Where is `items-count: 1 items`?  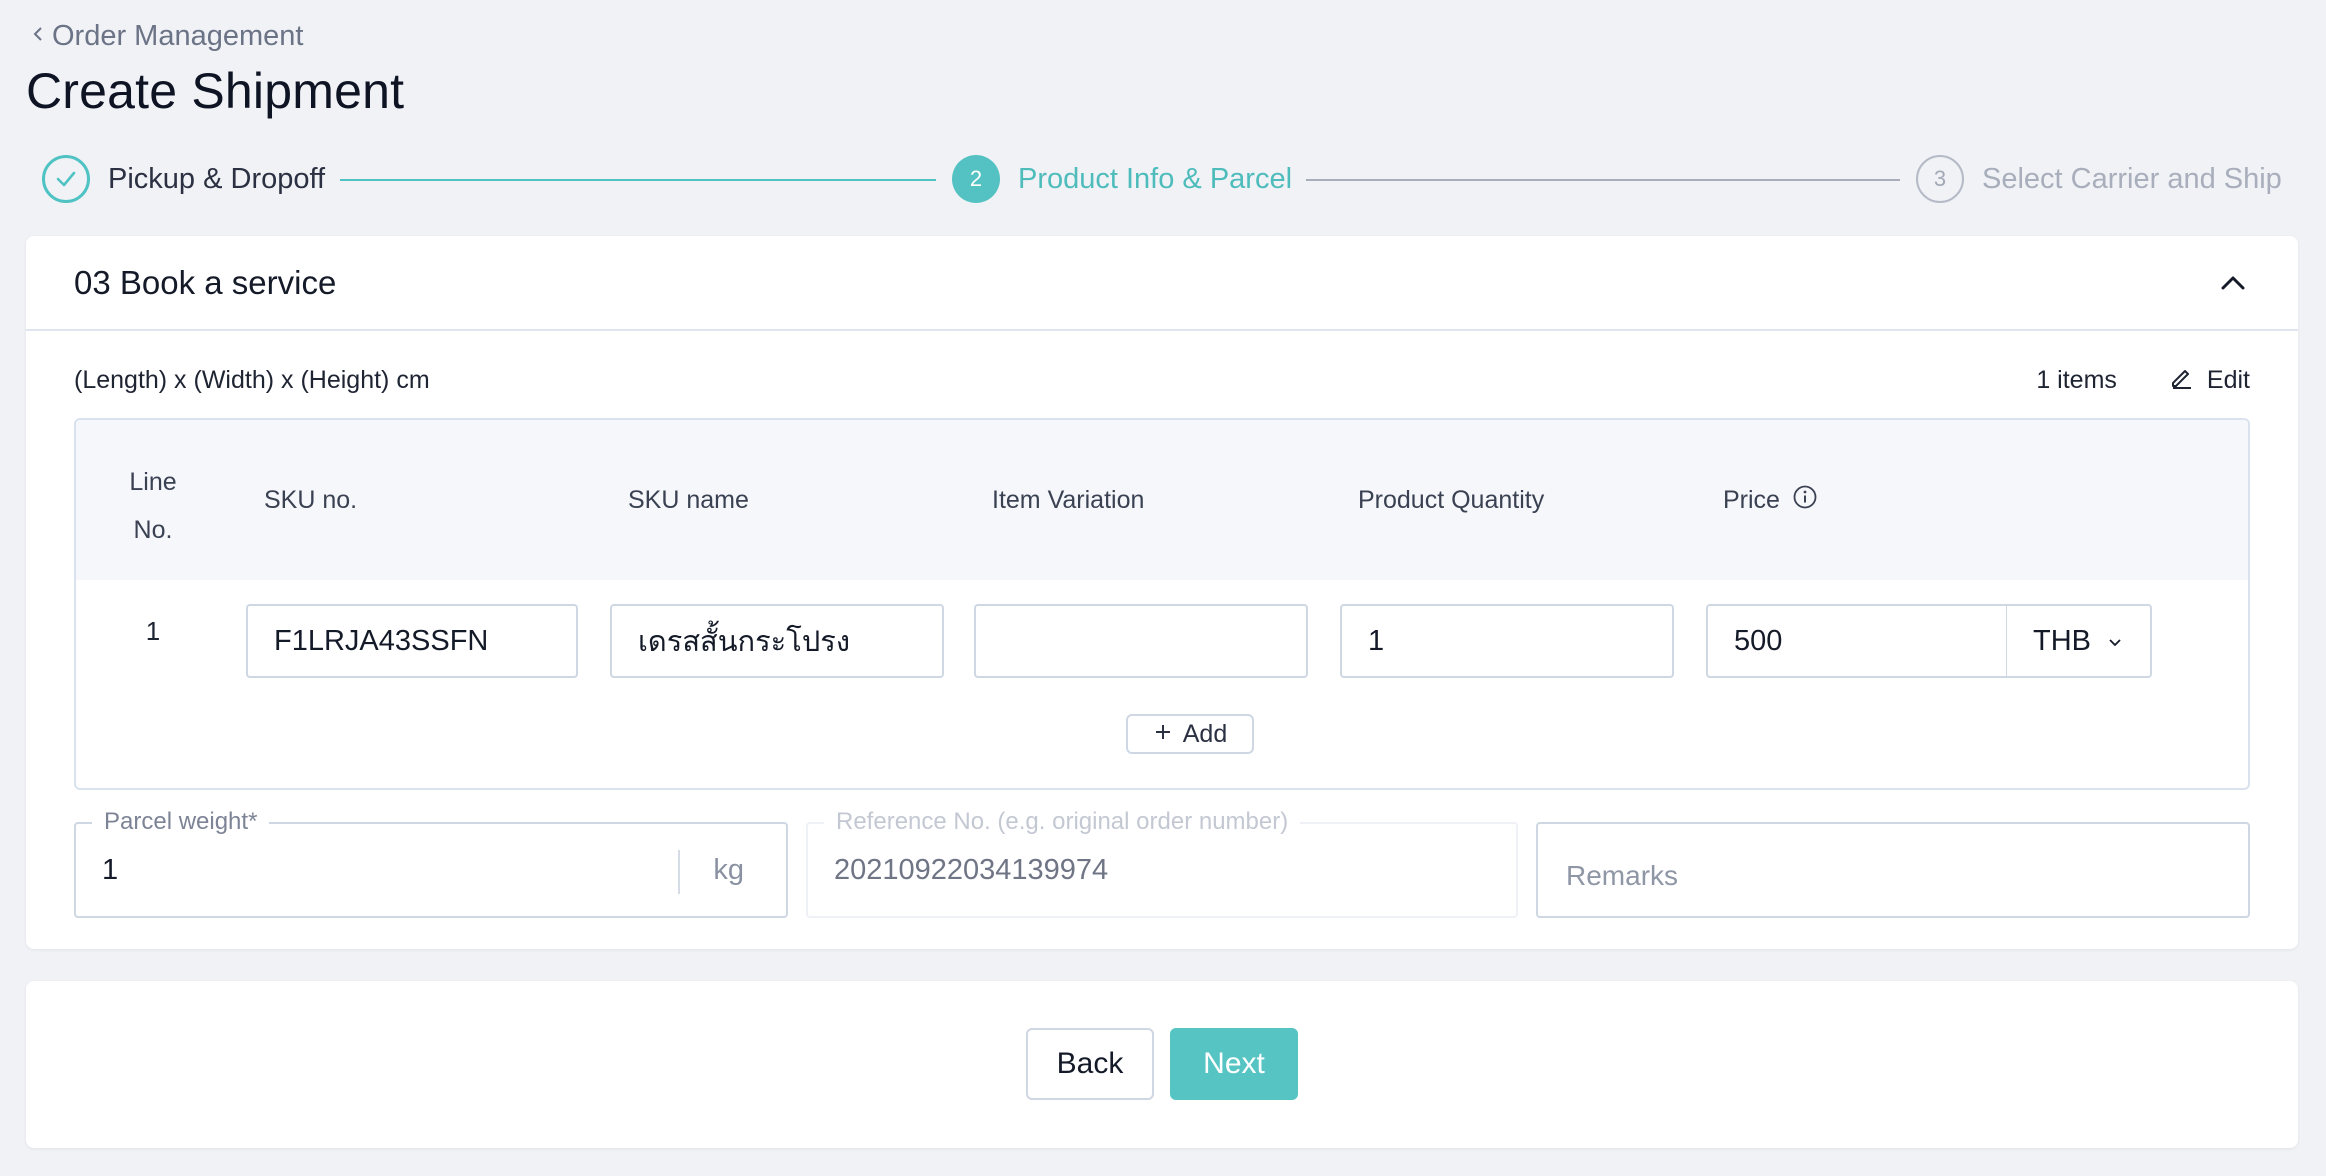
items-count: 1 items is located at coordinates (2076, 380).